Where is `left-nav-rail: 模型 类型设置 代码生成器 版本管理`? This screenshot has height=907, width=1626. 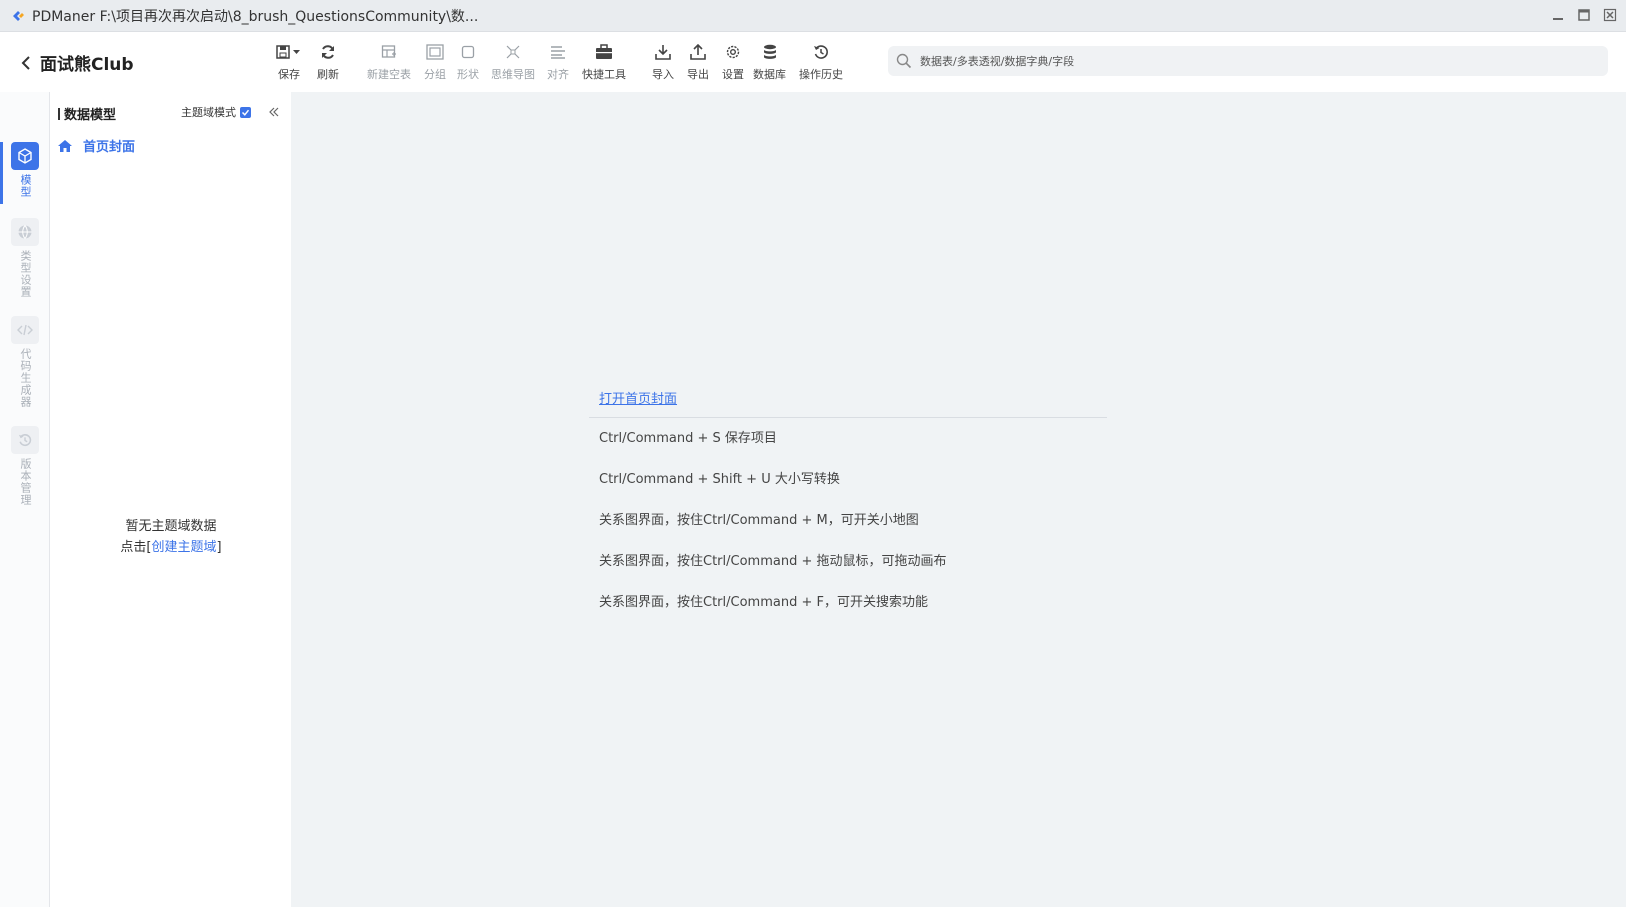 left-nav-rail: 模型 类型设置 代码生成器 版本管理 is located at coordinates (25, 499).